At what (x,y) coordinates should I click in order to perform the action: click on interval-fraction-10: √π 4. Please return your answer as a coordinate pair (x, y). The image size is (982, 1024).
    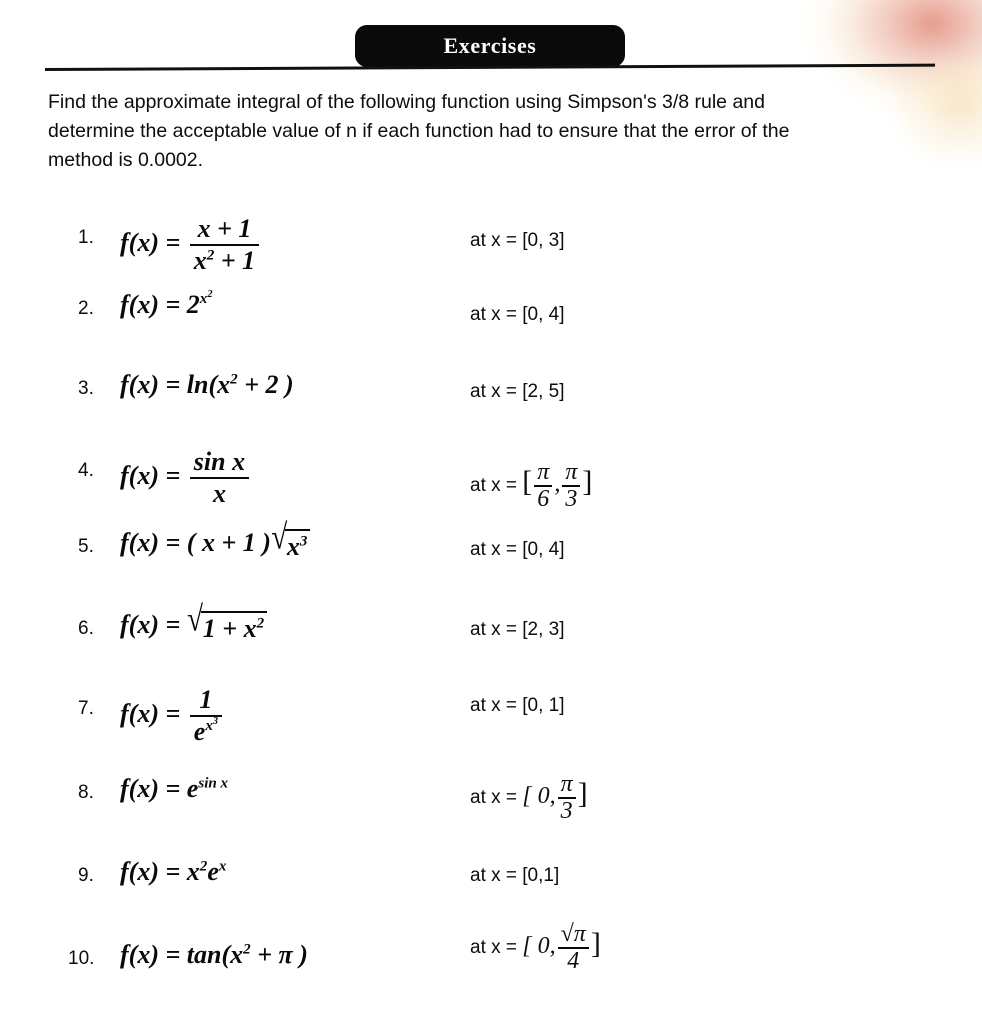
    Looking at the image, I should click on (573, 947).